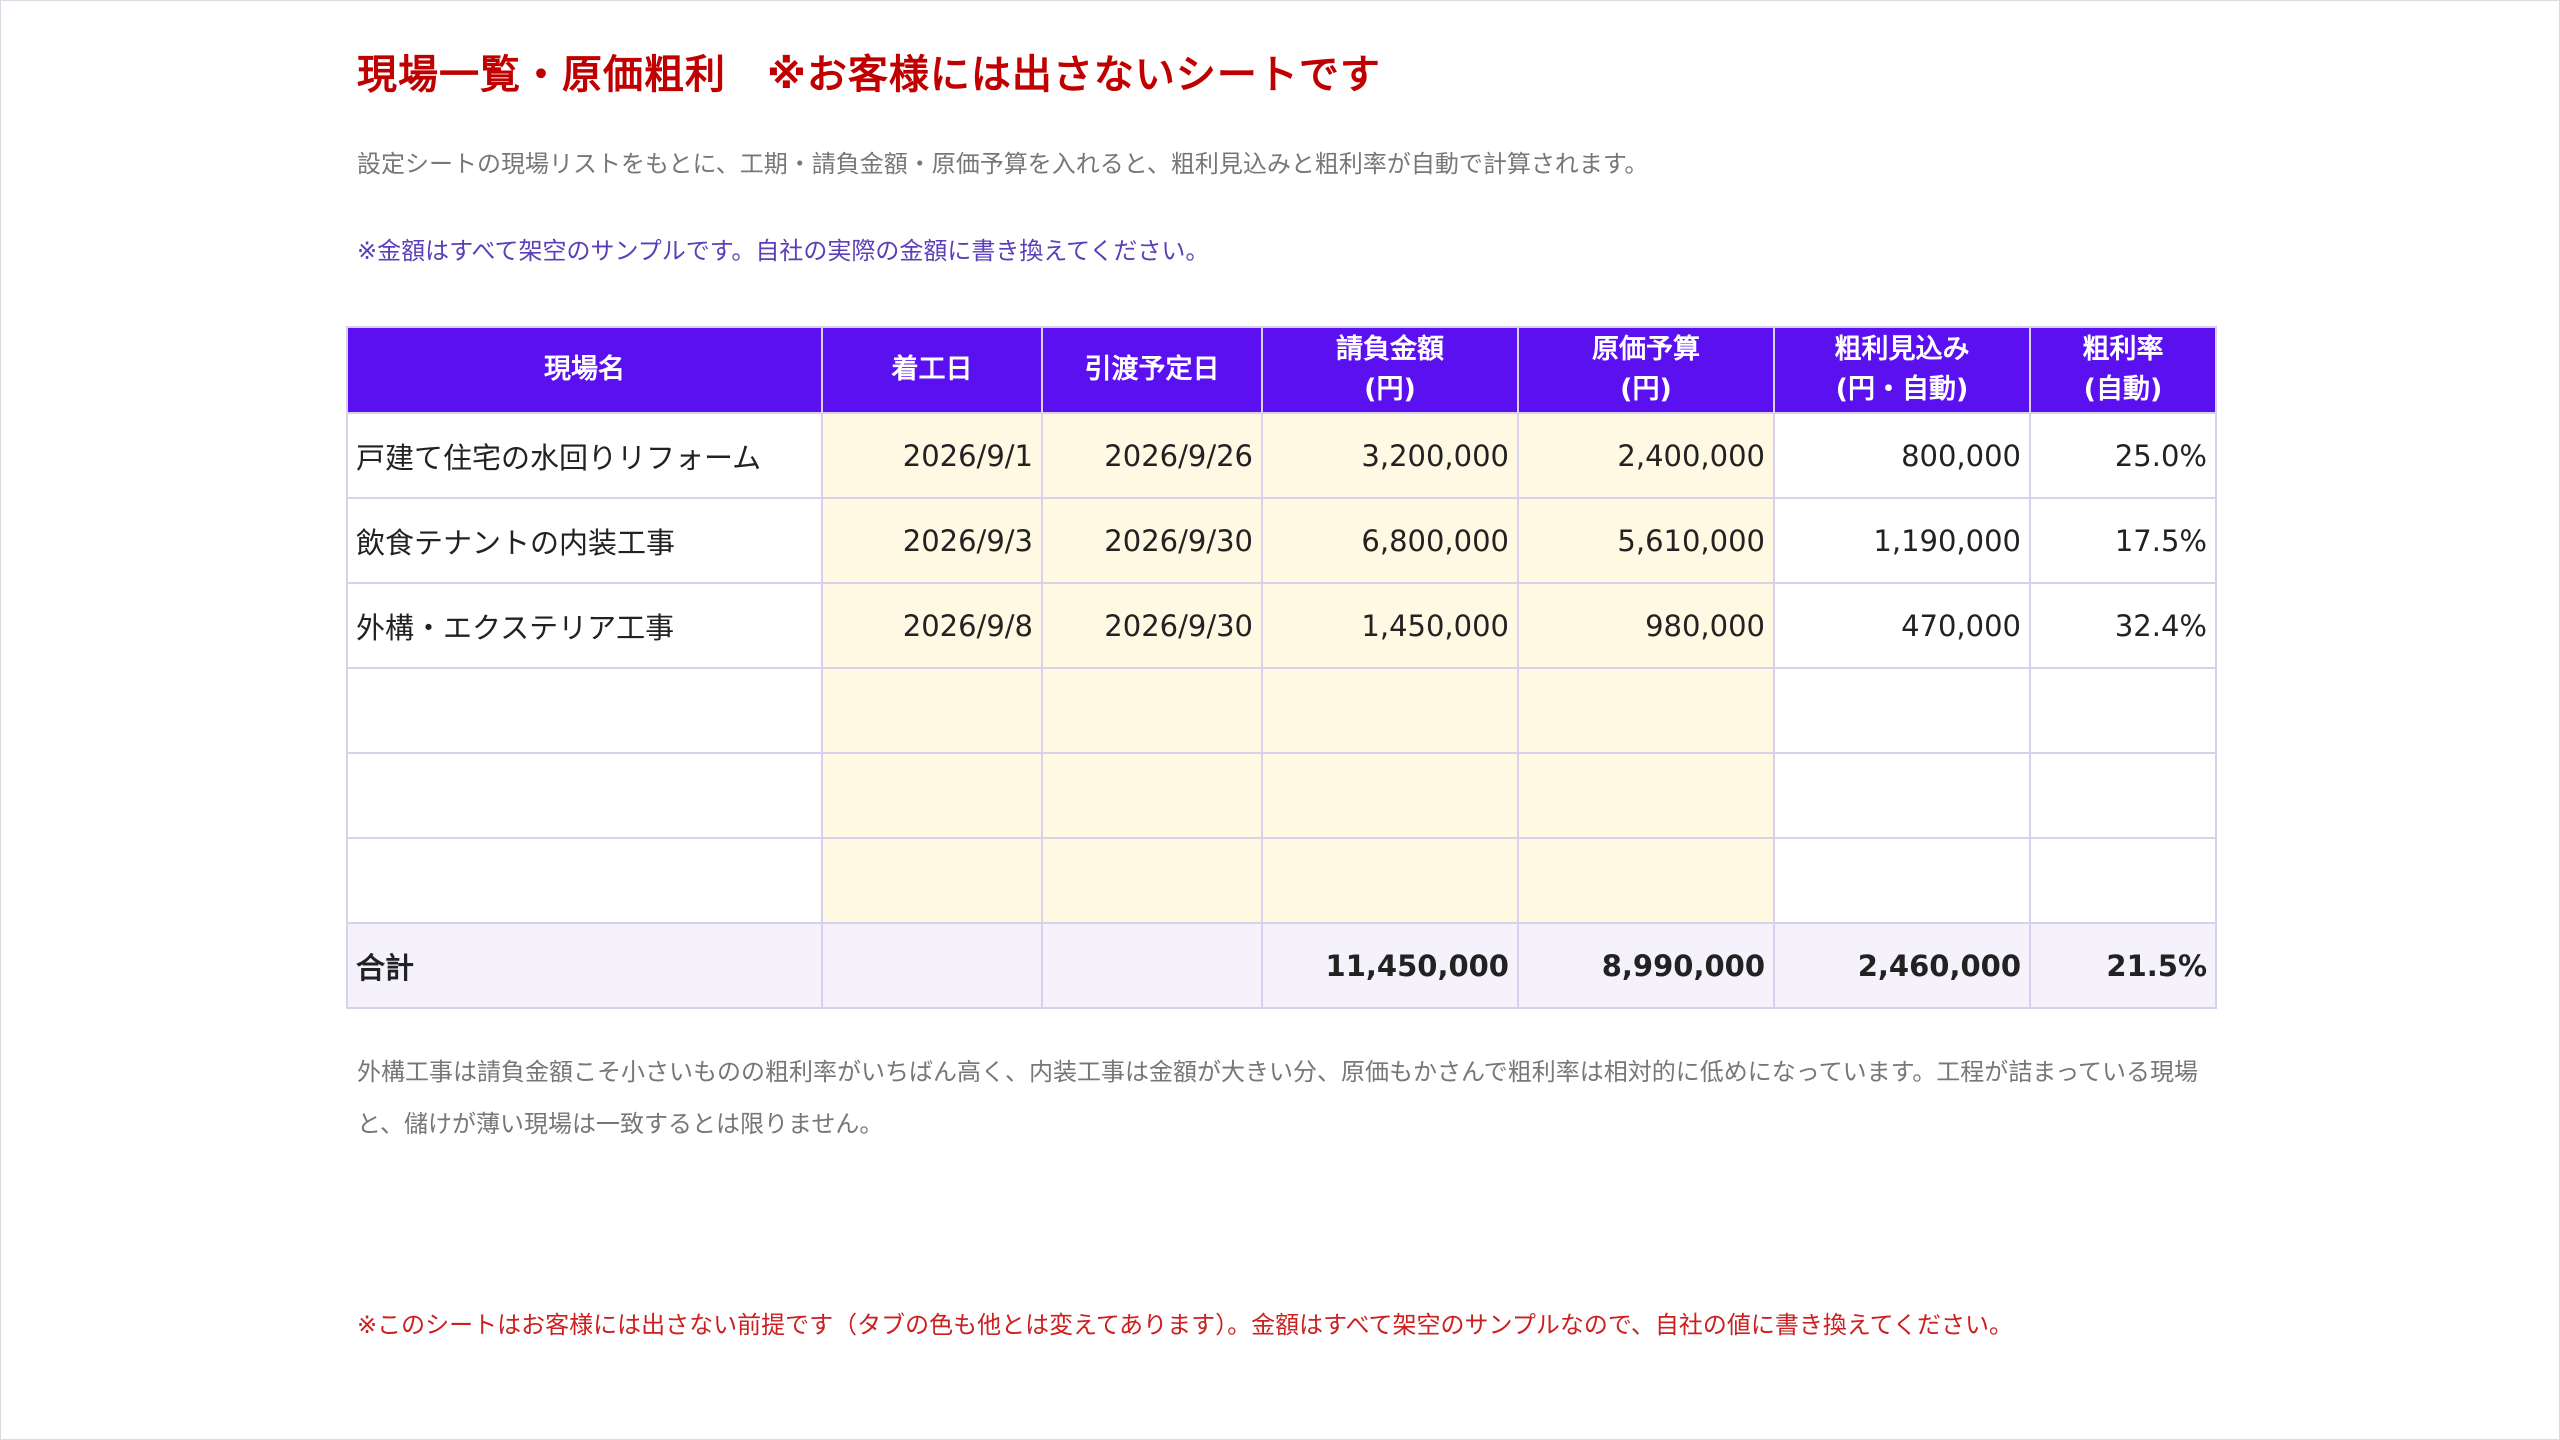  What do you see at coordinates (932, 455) in the screenshot?
I see `cell-start-date: 2026/9/1` at bounding box center [932, 455].